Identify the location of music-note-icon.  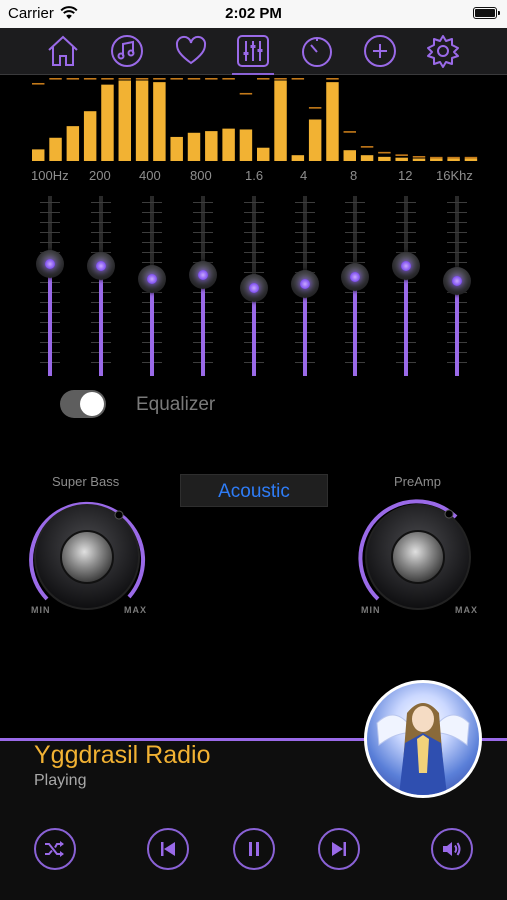
(127, 51).